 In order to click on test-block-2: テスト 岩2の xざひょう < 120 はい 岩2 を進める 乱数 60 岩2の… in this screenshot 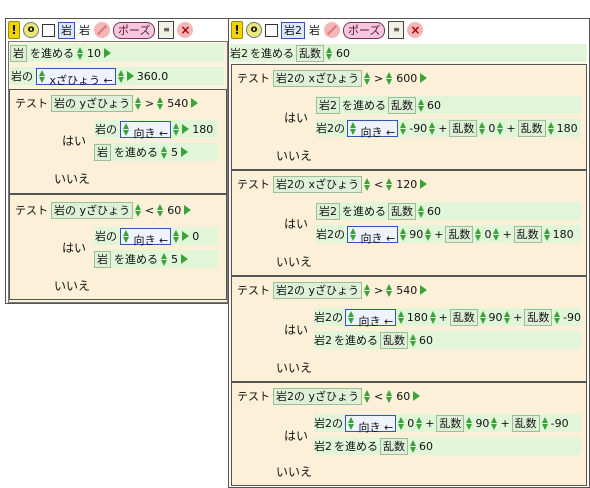, I will do `click(409, 223)`.